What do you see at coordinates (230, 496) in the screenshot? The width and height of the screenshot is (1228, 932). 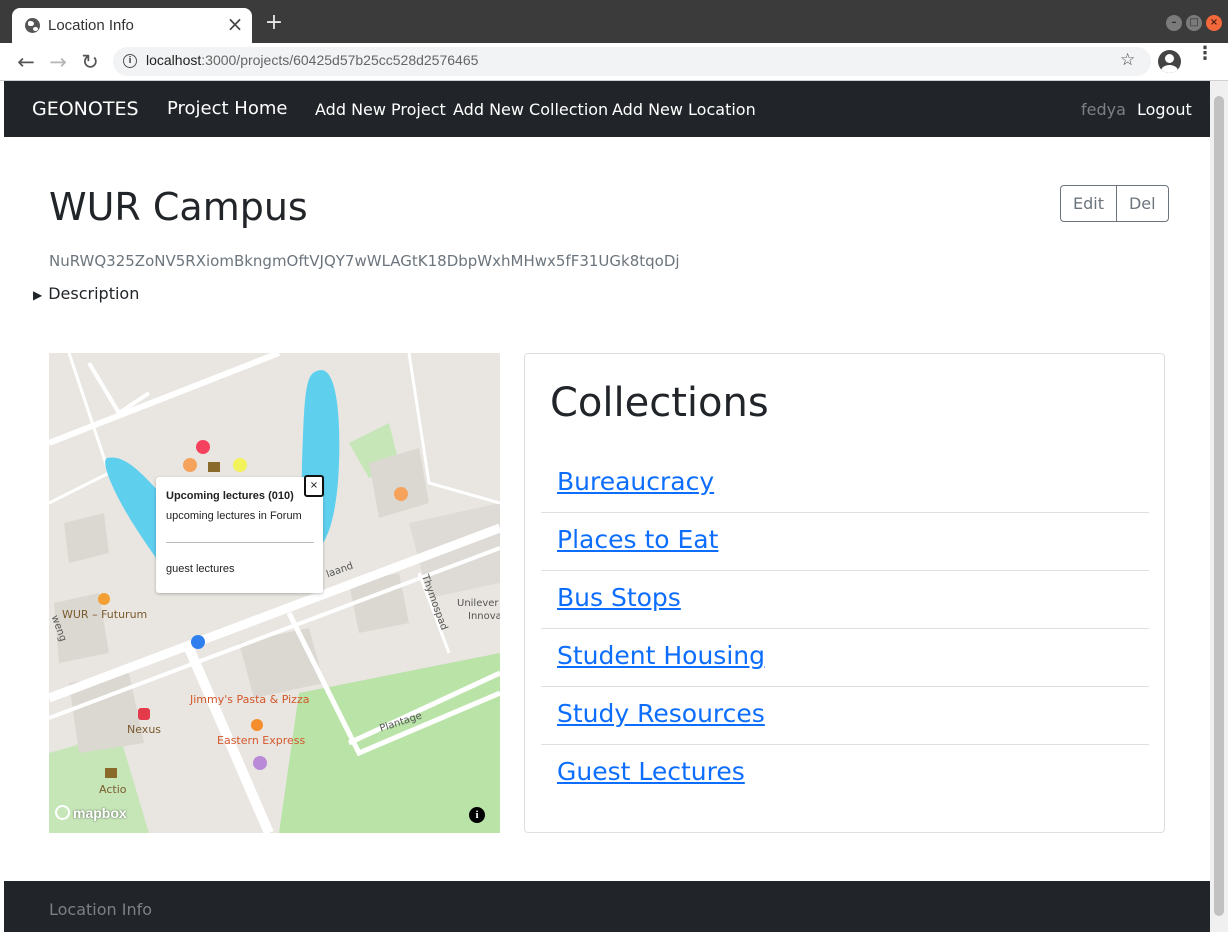 I see `popup-title: Upcoming lectures (010)` at bounding box center [230, 496].